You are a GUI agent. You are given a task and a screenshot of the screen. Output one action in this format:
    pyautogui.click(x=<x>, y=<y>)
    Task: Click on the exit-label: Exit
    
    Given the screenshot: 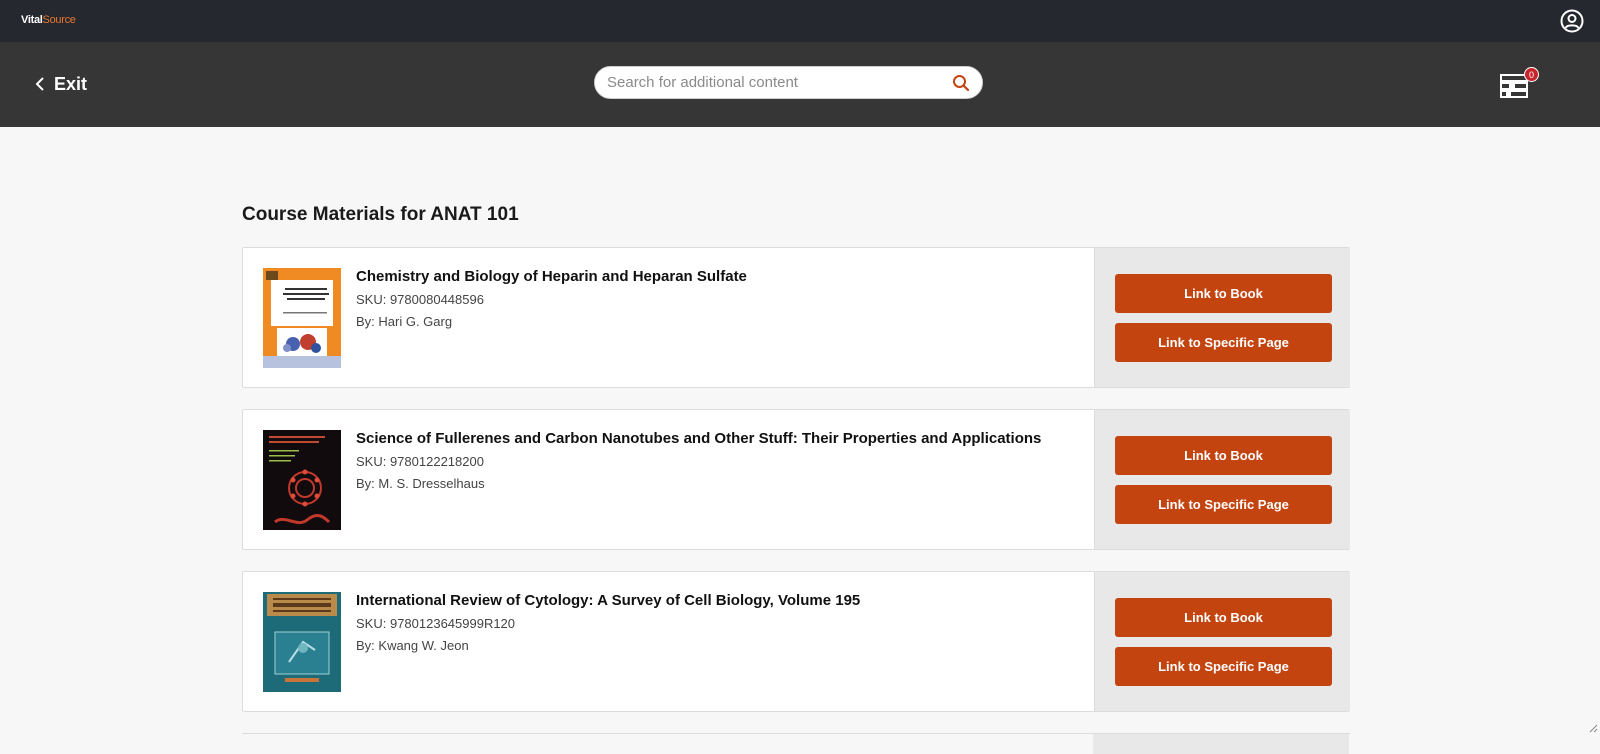 What is the action you would take?
    pyautogui.click(x=71, y=83)
    